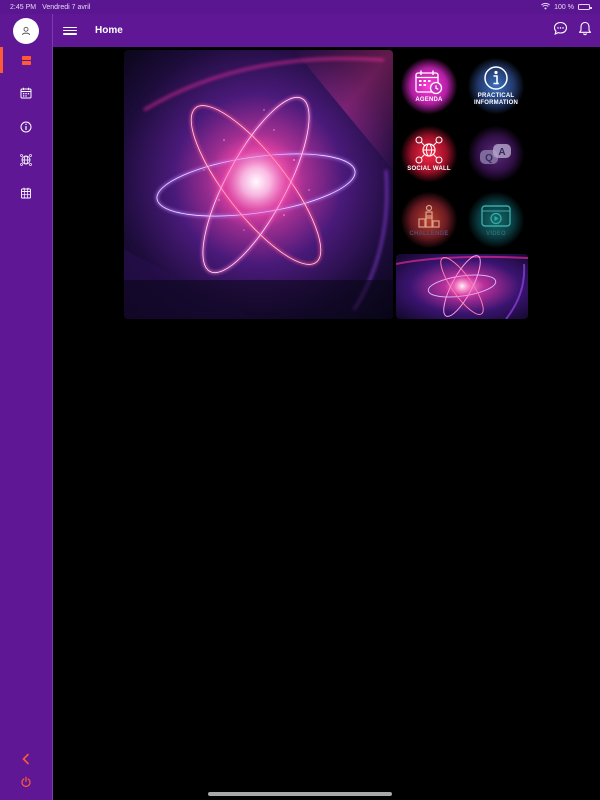  I want to click on battery-percent: 100 %, so click(564, 7).